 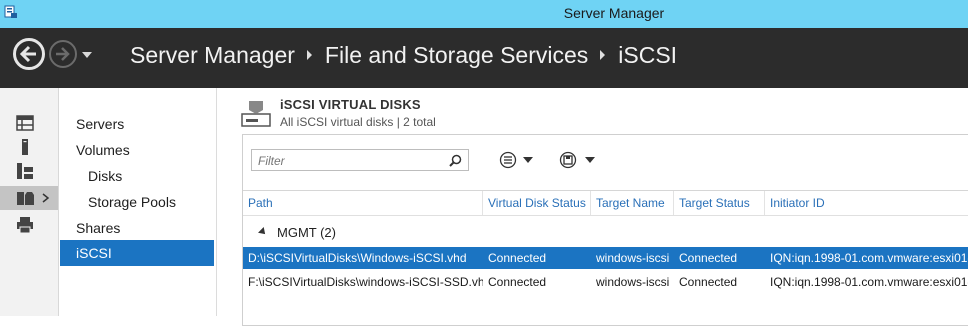 I want to click on file-storage-services-item, so click(x=29, y=198).